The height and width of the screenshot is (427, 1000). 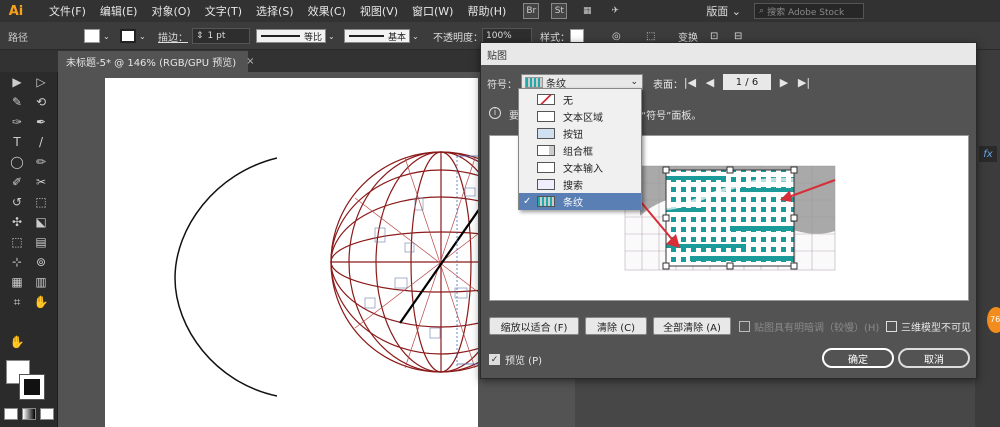 What do you see at coordinates (41, 302) in the screenshot?
I see `column-graph-tool-icon: ✋` at bounding box center [41, 302].